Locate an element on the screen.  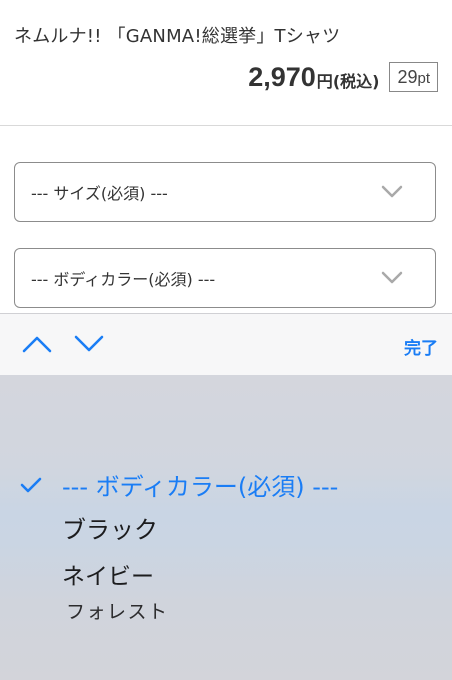
body-color-select-label: --- ボディカラー(必須) --- is located at coordinates (123, 279).